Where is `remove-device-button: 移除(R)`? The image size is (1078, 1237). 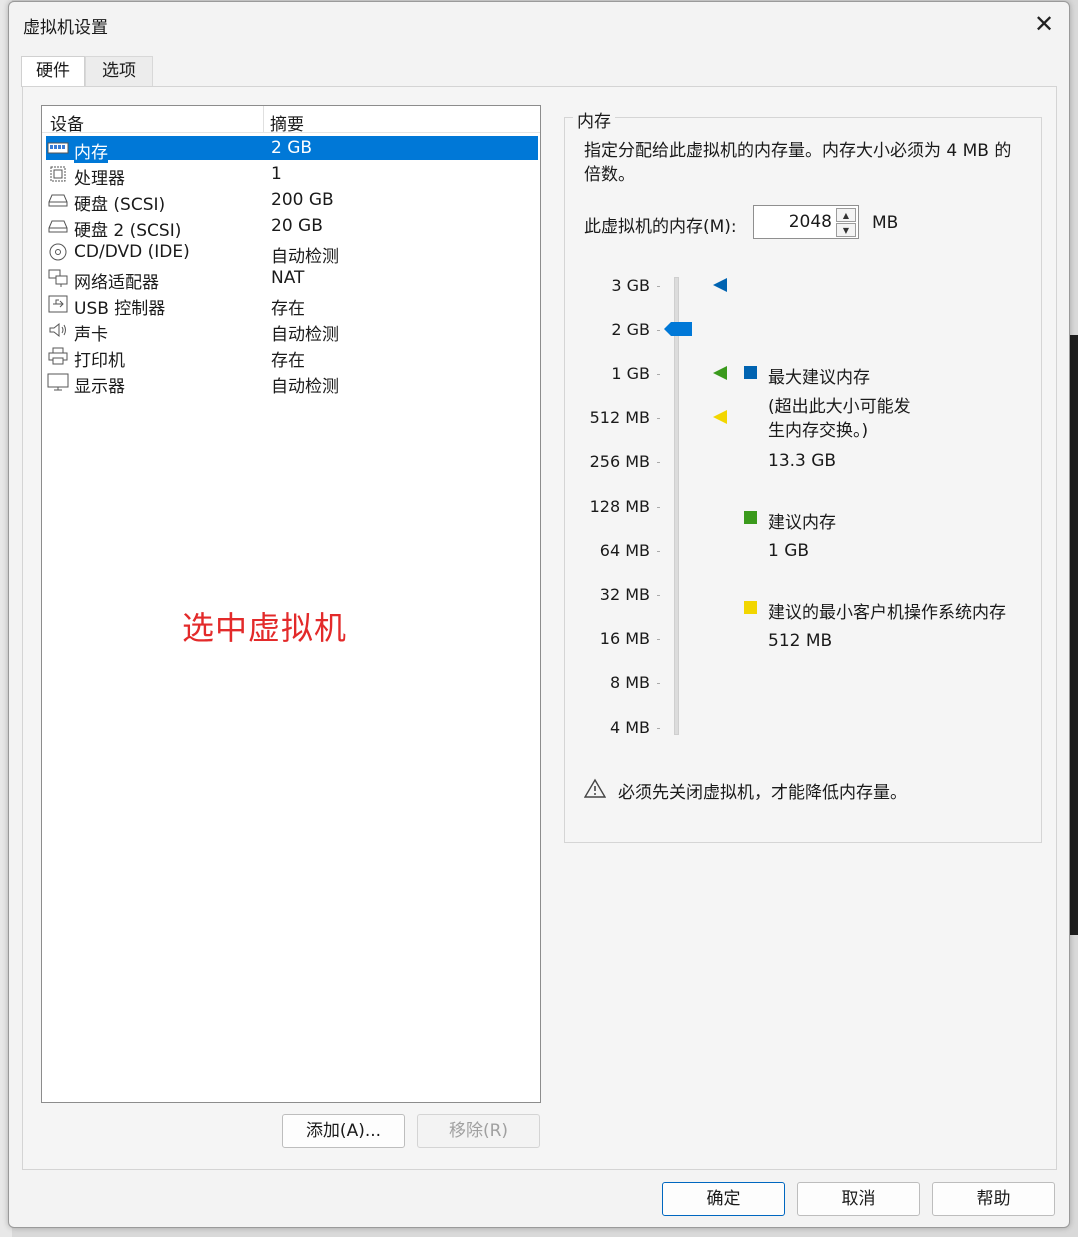 remove-device-button: 移除(R) is located at coordinates (478, 1131).